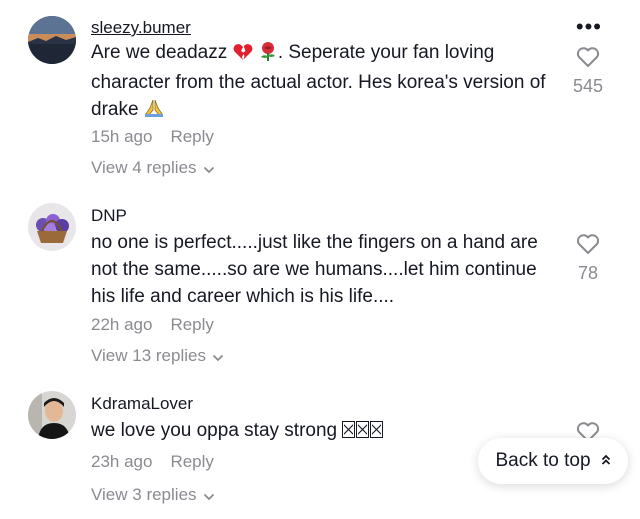 The width and height of the screenshot is (640, 519). I want to click on broken-heart-icon, so click(243, 55).